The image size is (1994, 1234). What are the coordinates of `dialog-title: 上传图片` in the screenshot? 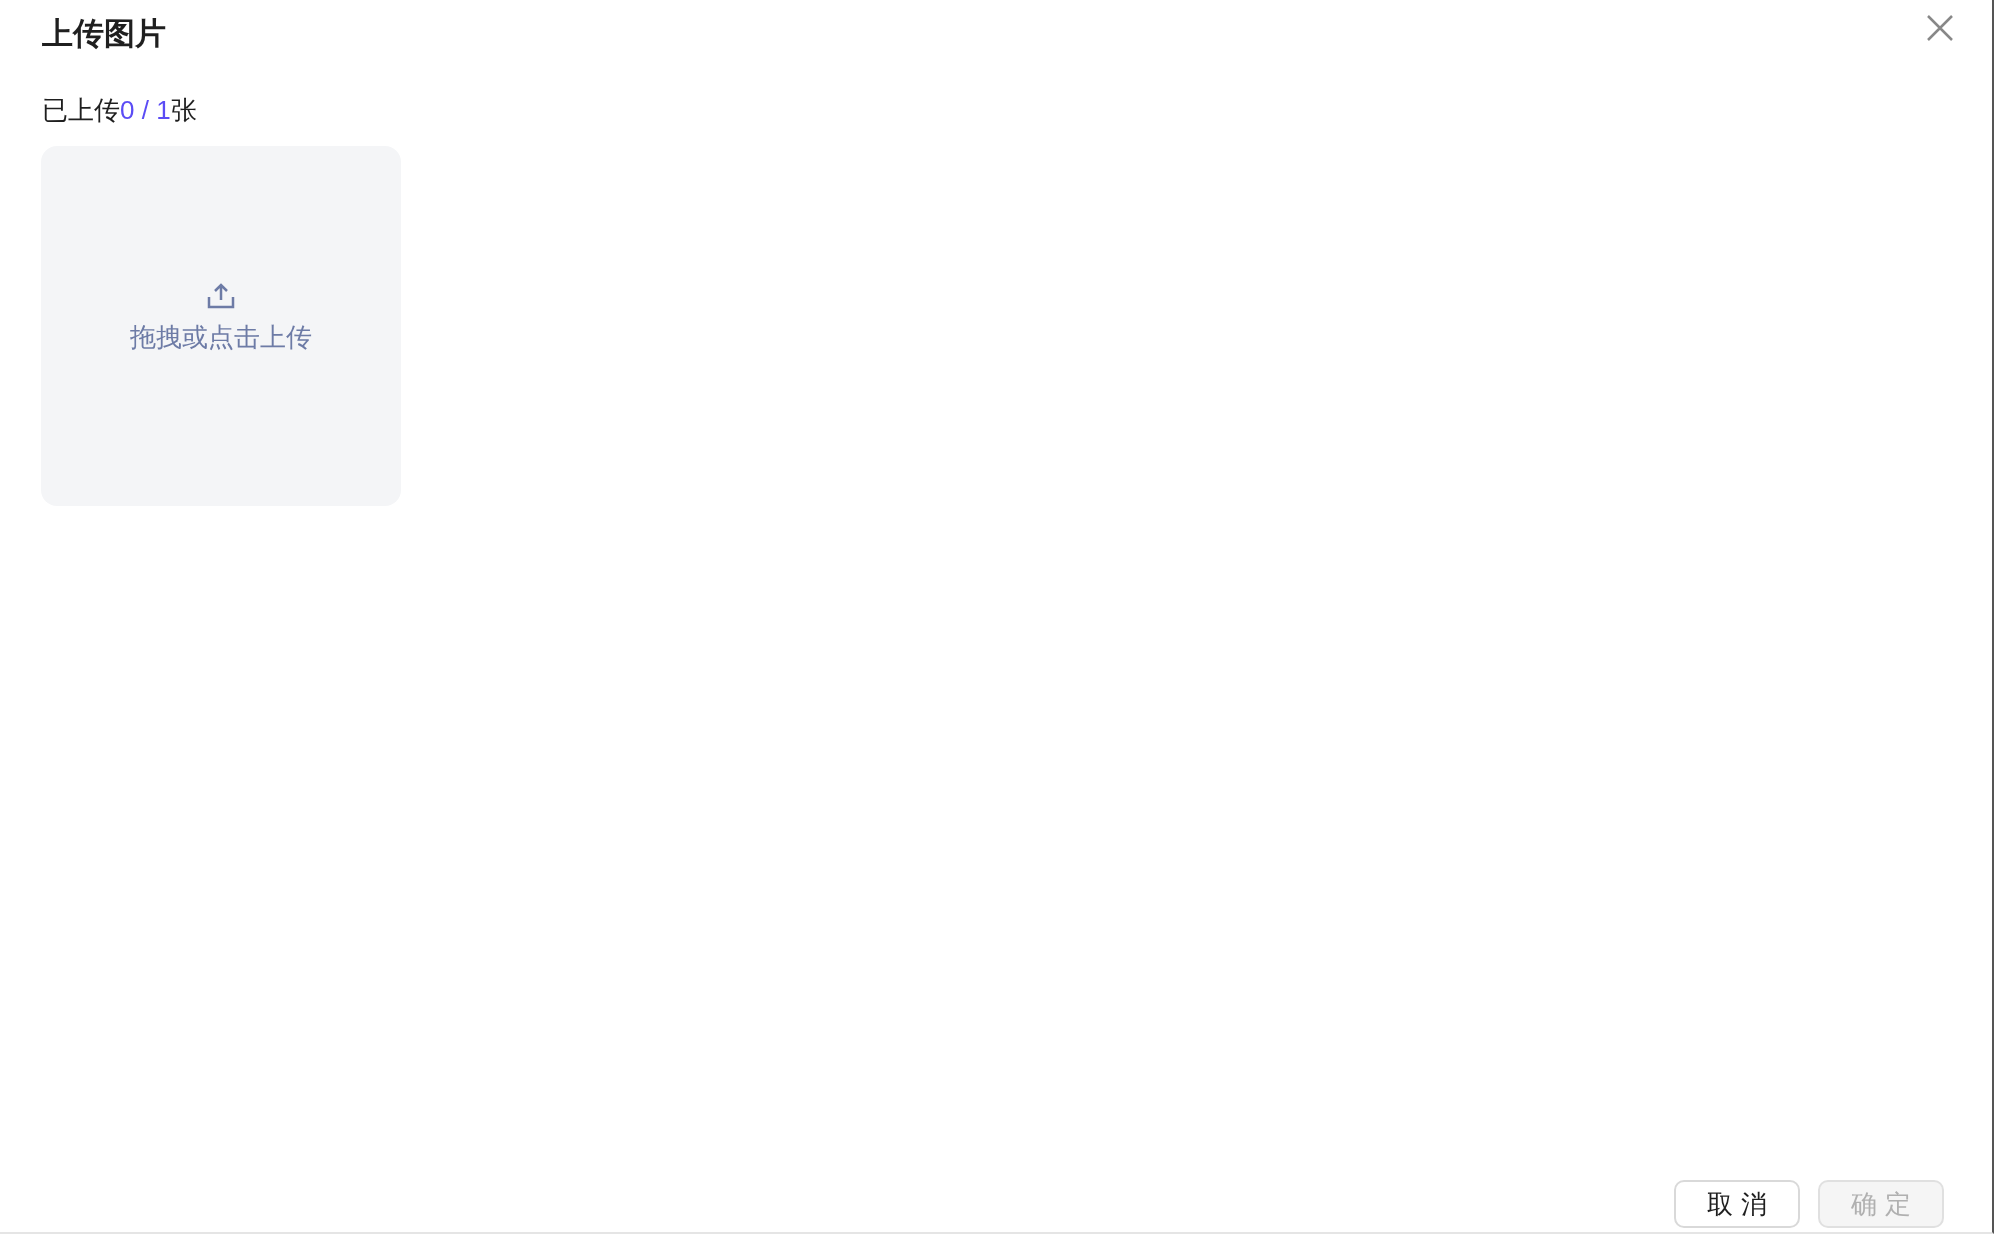 It's located at (104, 34).